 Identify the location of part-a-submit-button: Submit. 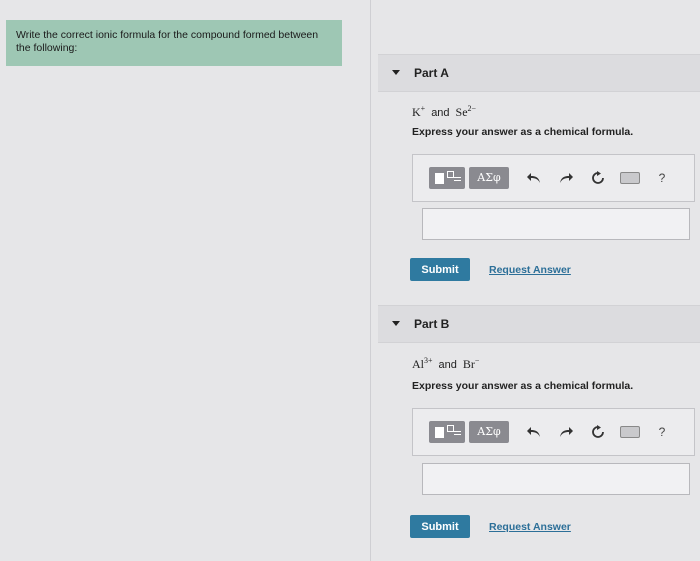
(440, 269).